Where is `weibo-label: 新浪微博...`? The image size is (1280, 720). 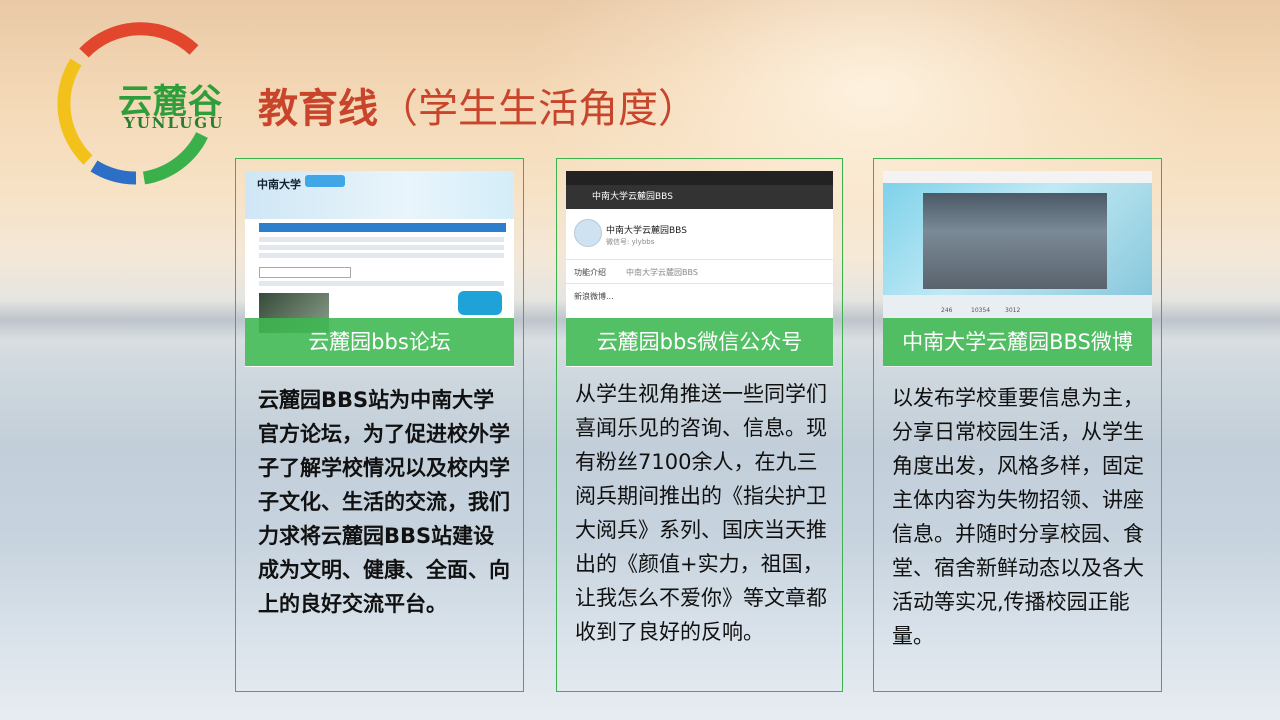
weibo-label: 新浪微博... is located at coordinates (594, 296).